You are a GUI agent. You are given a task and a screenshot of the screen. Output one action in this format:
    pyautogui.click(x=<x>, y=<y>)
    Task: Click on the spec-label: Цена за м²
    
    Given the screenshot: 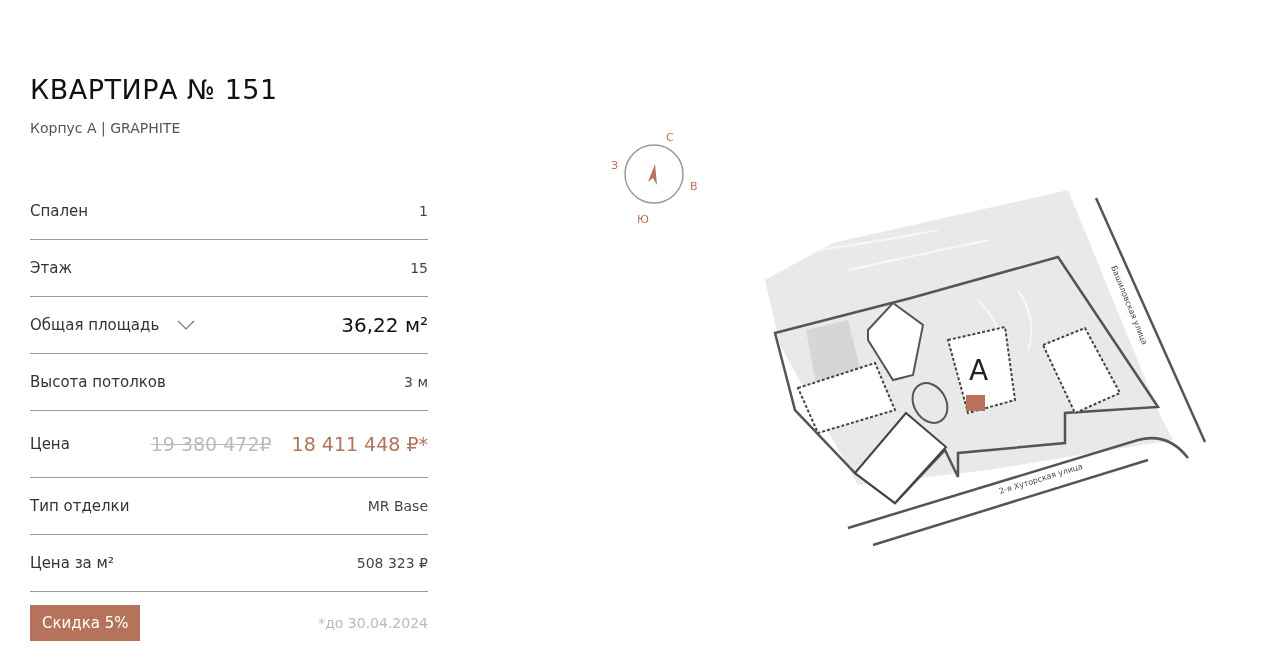 What is the action you would take?
    pyautogui.click(x=72, y=563)
    